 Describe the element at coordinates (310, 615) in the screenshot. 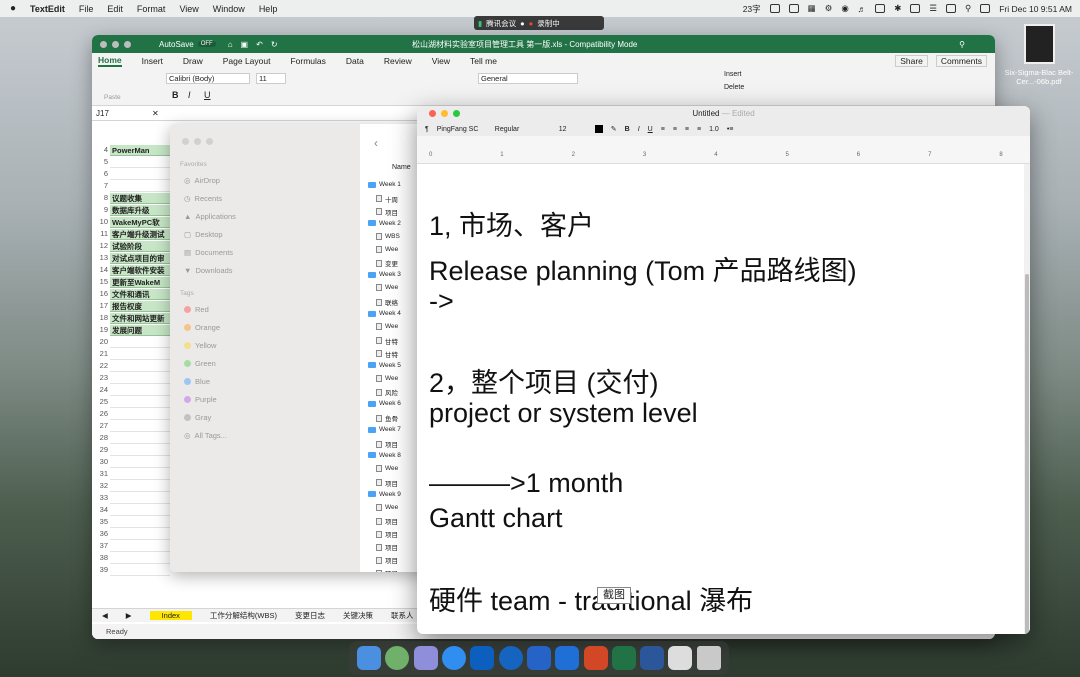

I see `sheet-tab-changelog: 变更日志` at that location.